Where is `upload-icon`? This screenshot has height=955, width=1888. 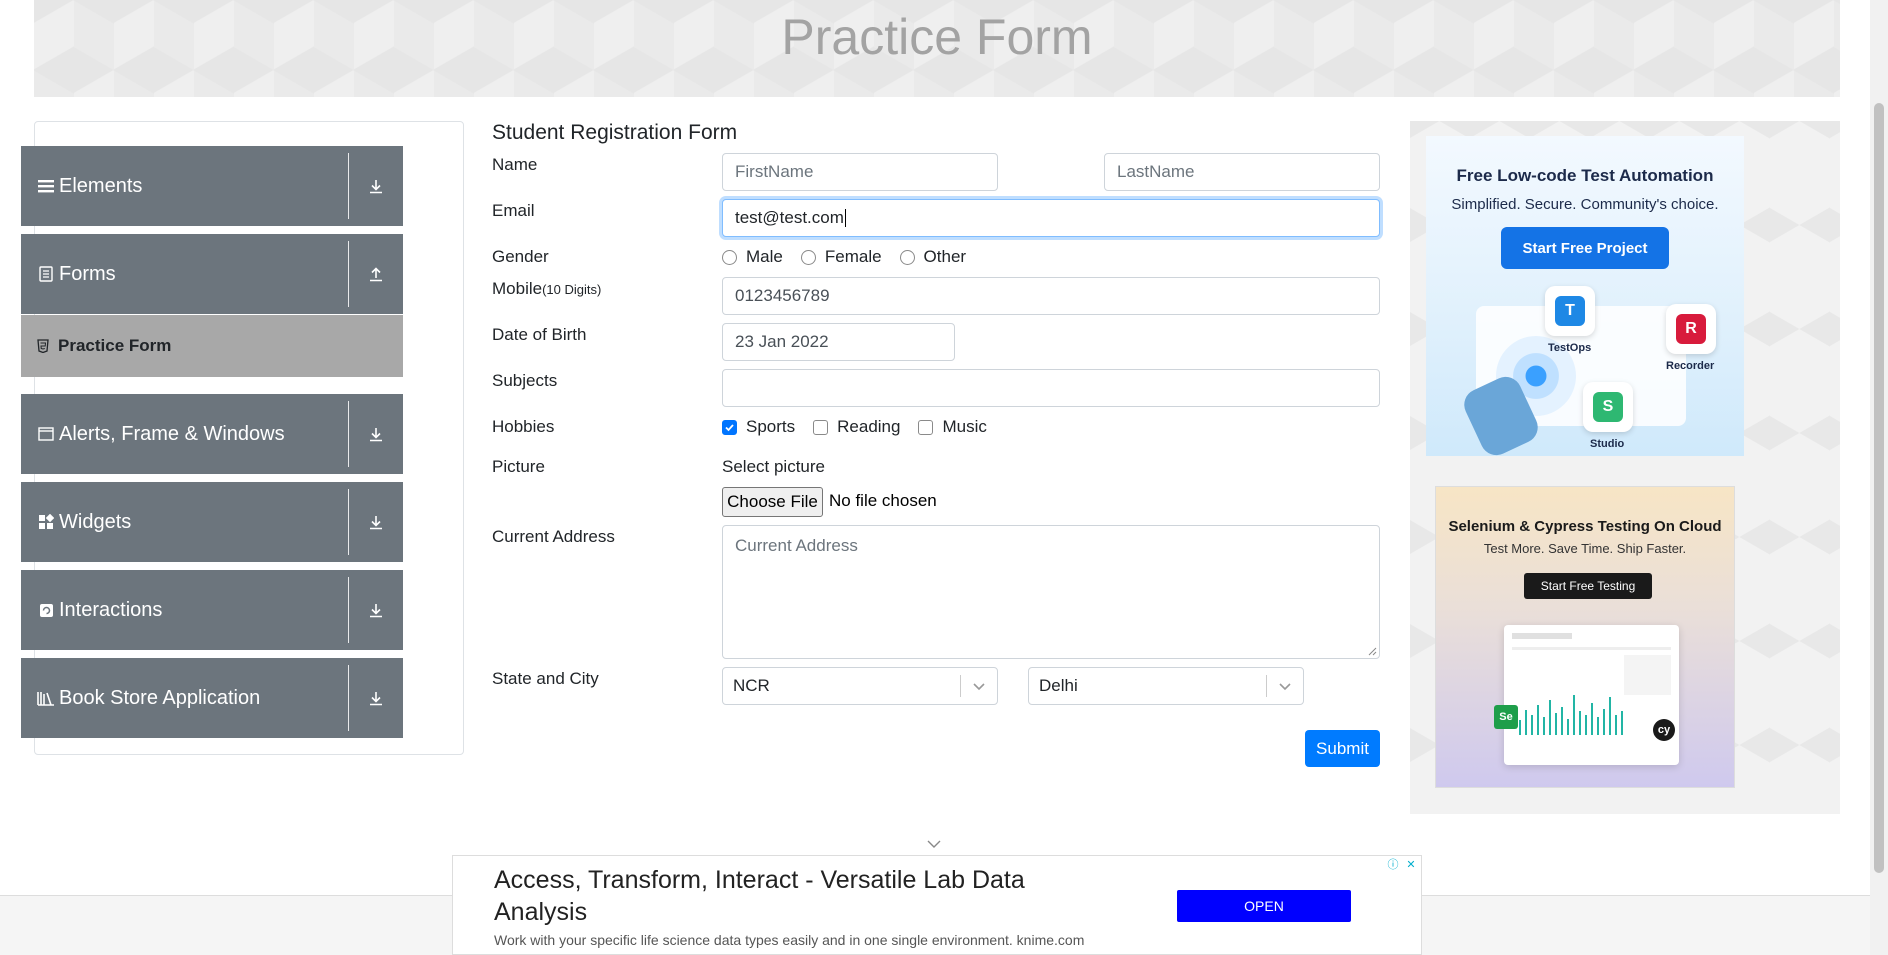
upload-icon is located at coordinates (376, 274).